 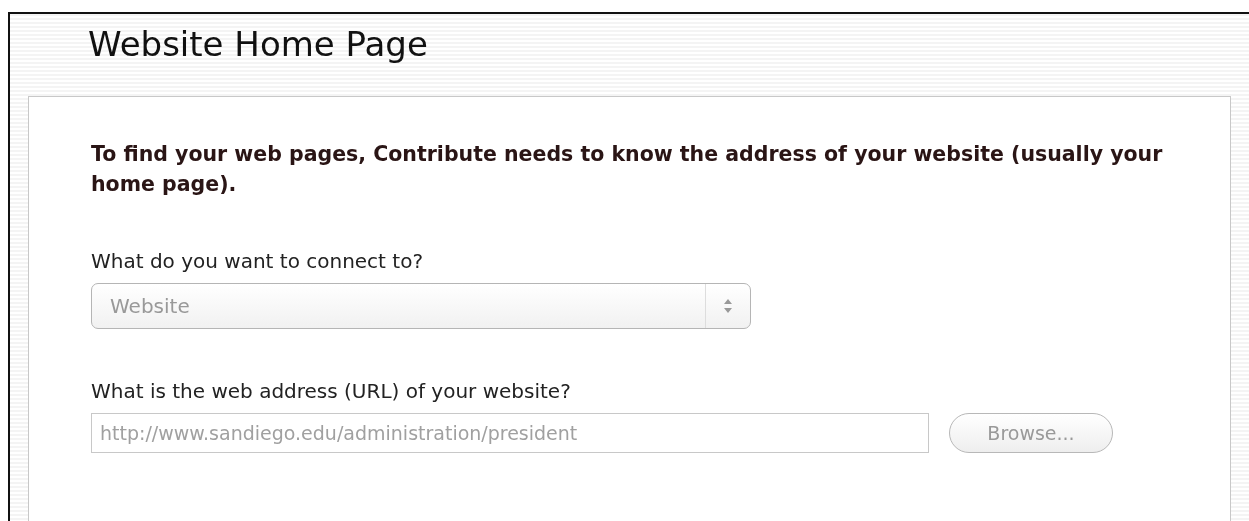 I want to click on stepper-arrows-icon, so click(x=728, y=306).